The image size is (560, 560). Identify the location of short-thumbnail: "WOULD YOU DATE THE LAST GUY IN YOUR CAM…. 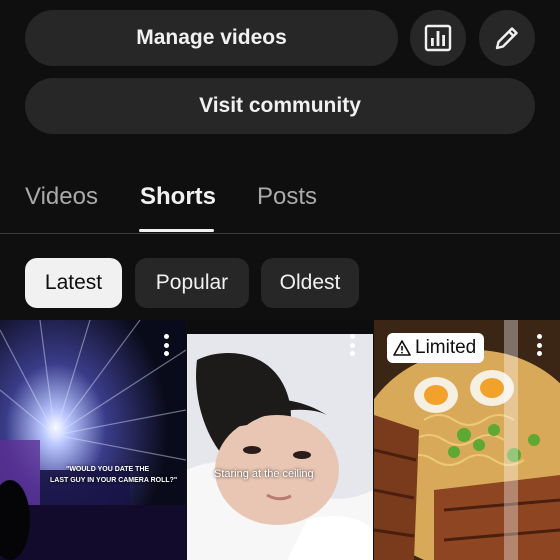
(93, 440).